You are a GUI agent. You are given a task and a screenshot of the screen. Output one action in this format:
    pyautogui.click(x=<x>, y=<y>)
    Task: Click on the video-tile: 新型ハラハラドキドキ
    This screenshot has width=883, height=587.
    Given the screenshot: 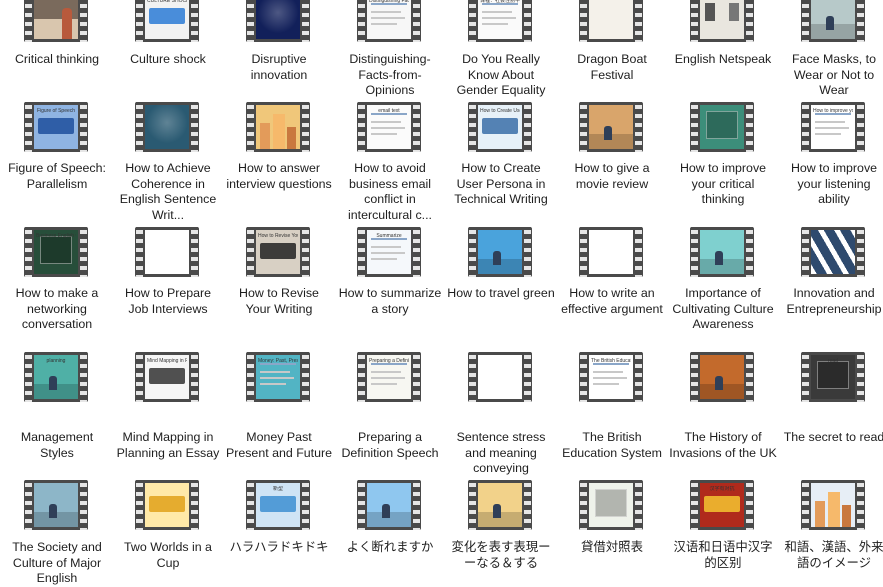 What is the action you would take?
    pyautogui.click(x=278, y=517)
    